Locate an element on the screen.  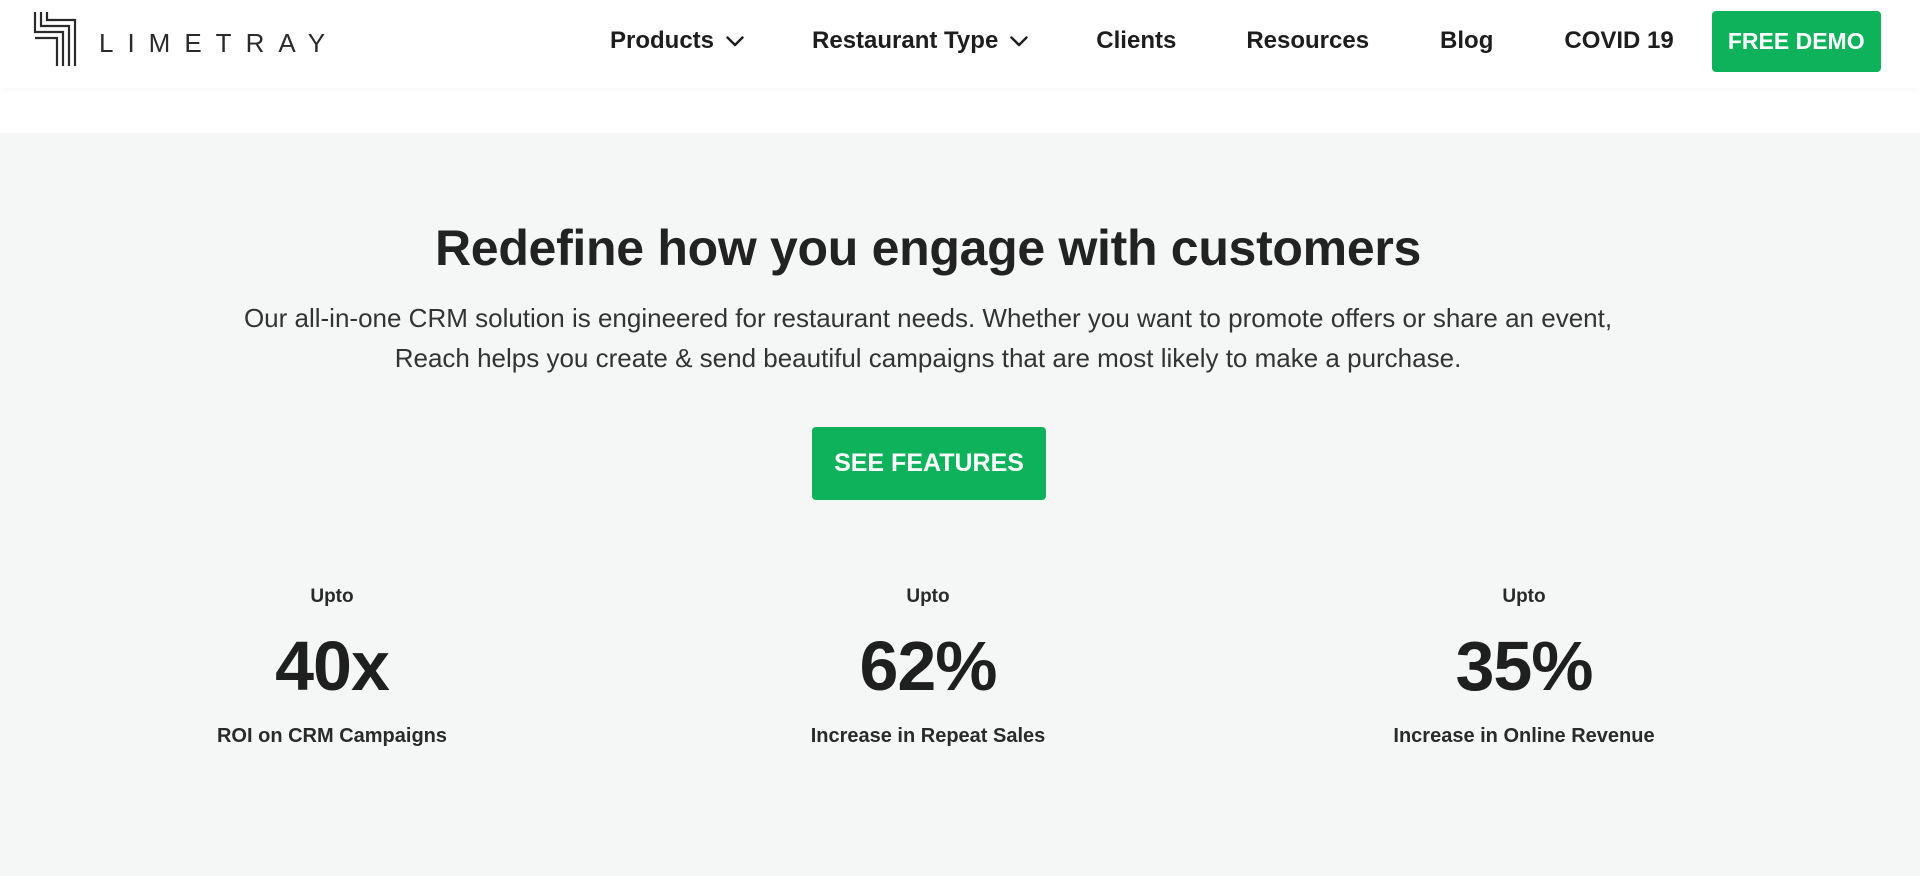
nav-restaurant-type: Restaurant Type is located at coordinates (920, 41).